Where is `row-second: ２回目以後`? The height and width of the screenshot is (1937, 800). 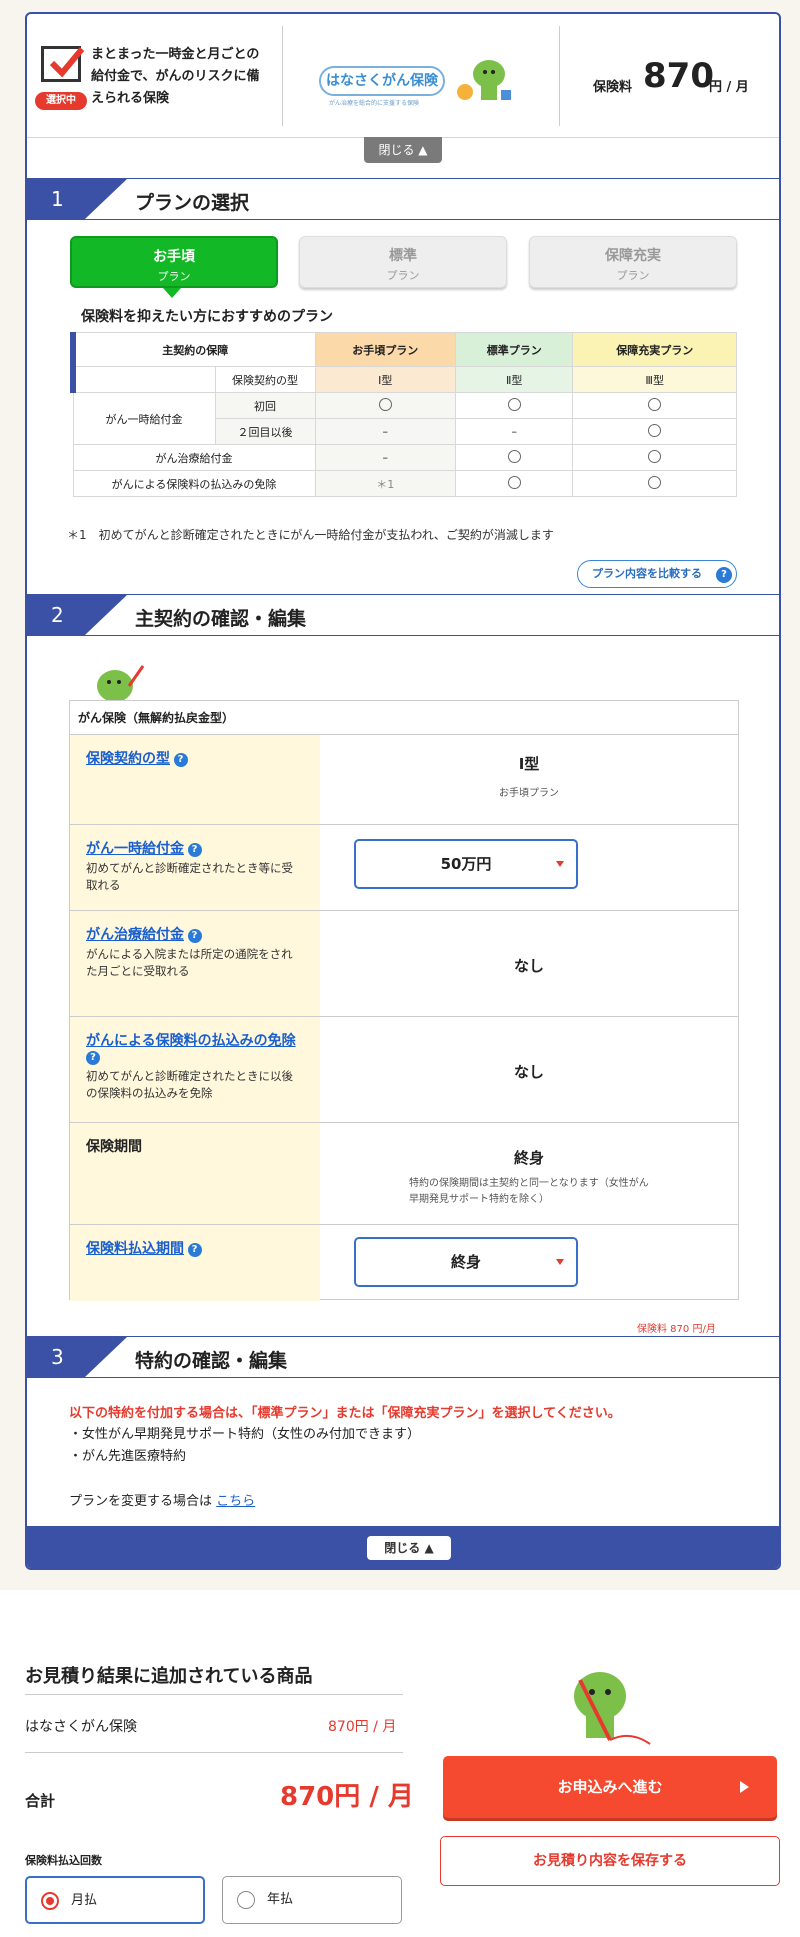
row-second: ２回目以後 is located at coordinates (265, 431).